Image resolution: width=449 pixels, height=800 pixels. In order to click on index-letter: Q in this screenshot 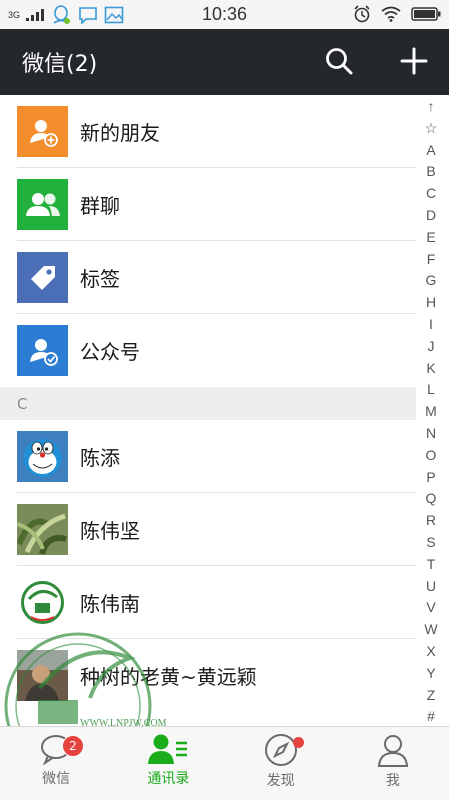, I will do `click(431, 499)`.